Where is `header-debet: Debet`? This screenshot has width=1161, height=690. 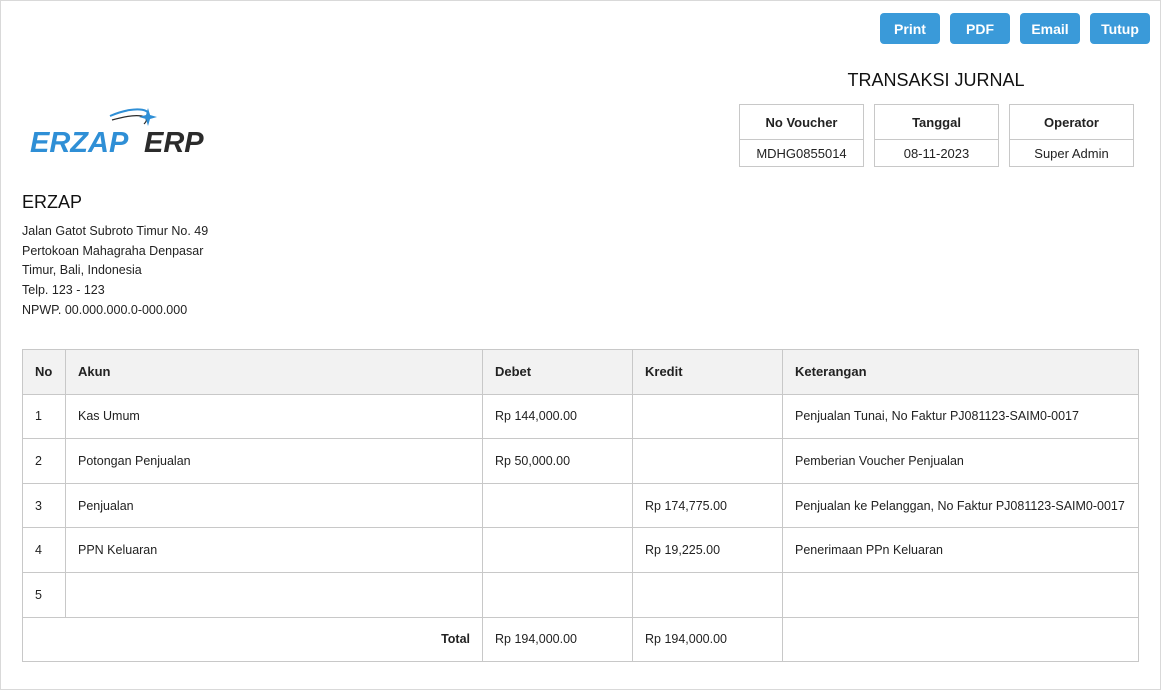
header-debet: Debet is located at coordinates (557, 372).